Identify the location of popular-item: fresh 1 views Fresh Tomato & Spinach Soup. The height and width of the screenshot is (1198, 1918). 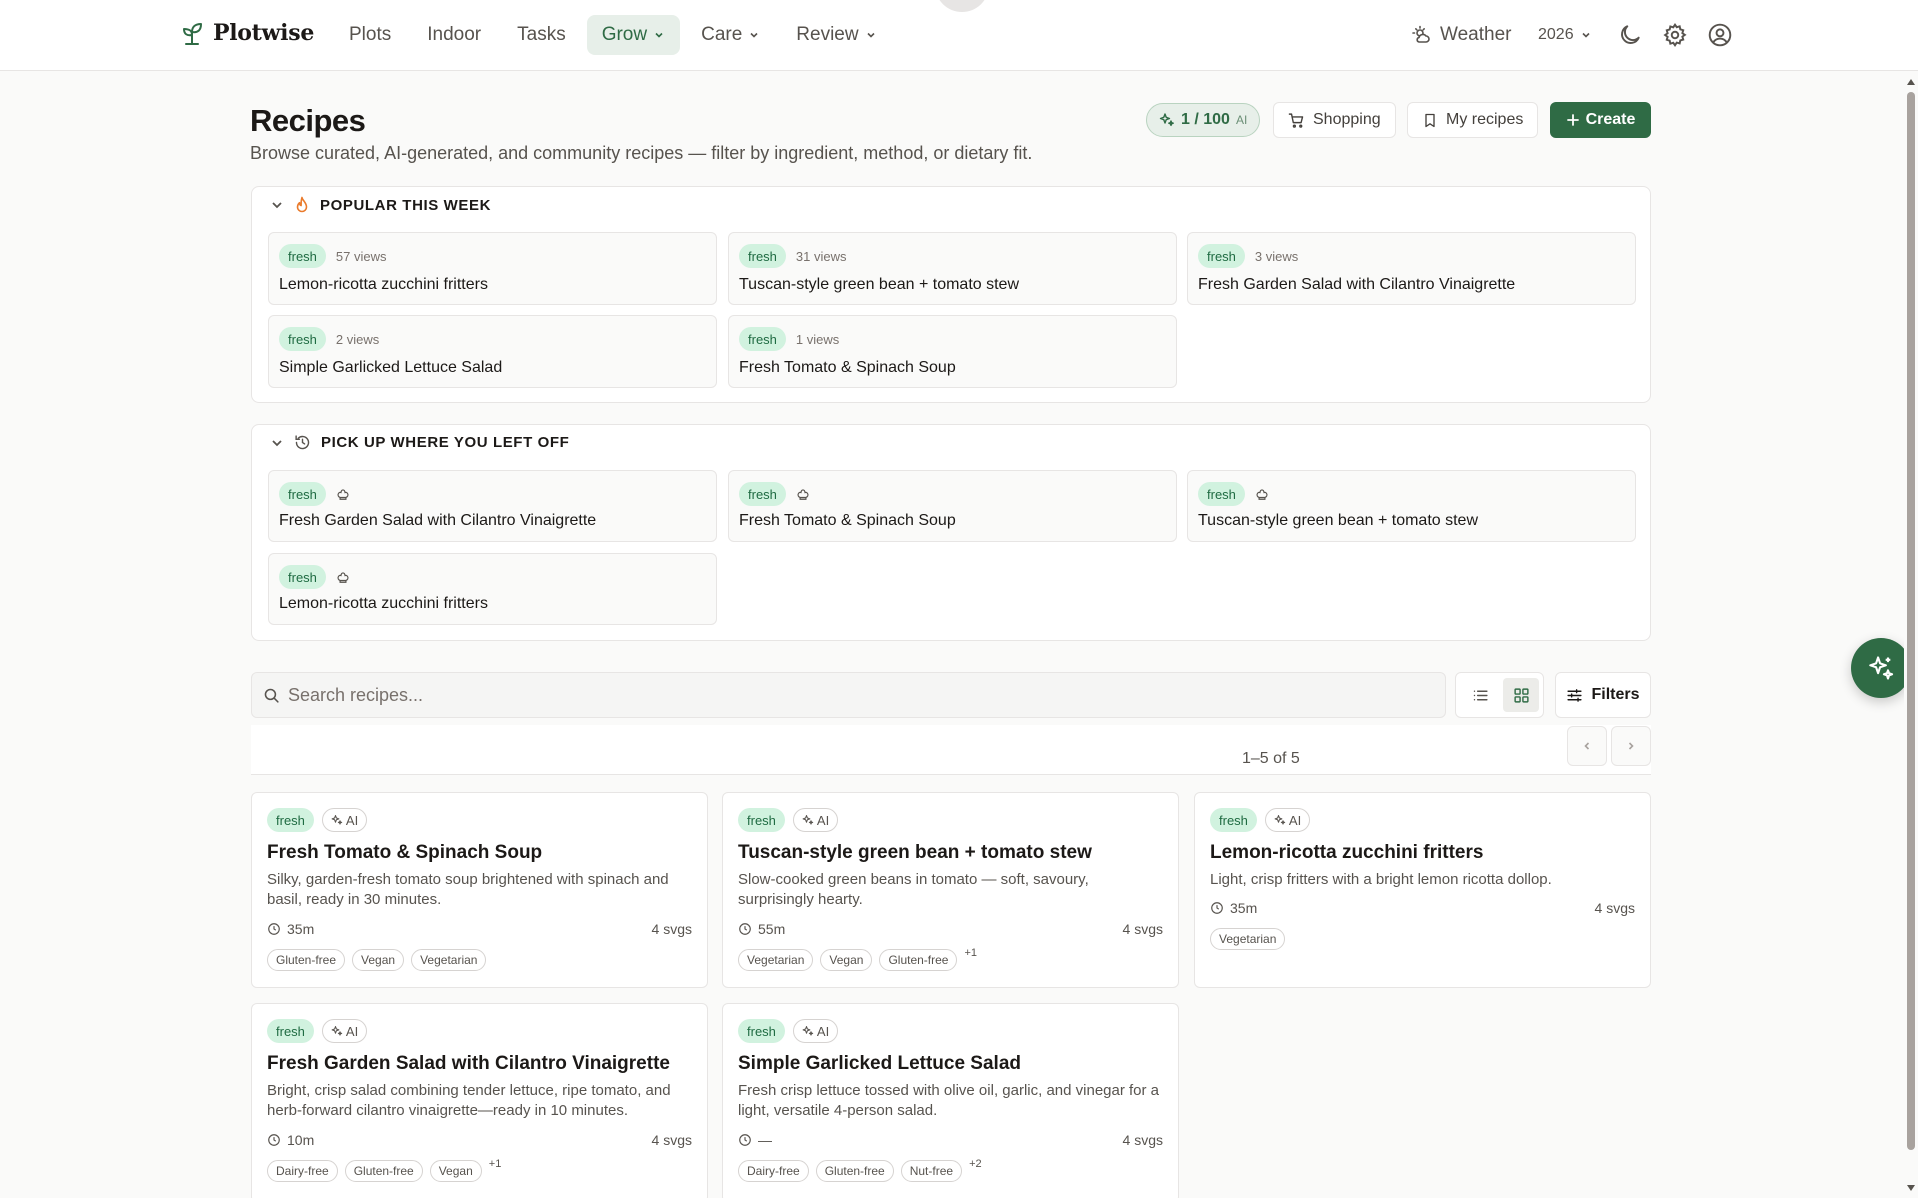
(952, 351).